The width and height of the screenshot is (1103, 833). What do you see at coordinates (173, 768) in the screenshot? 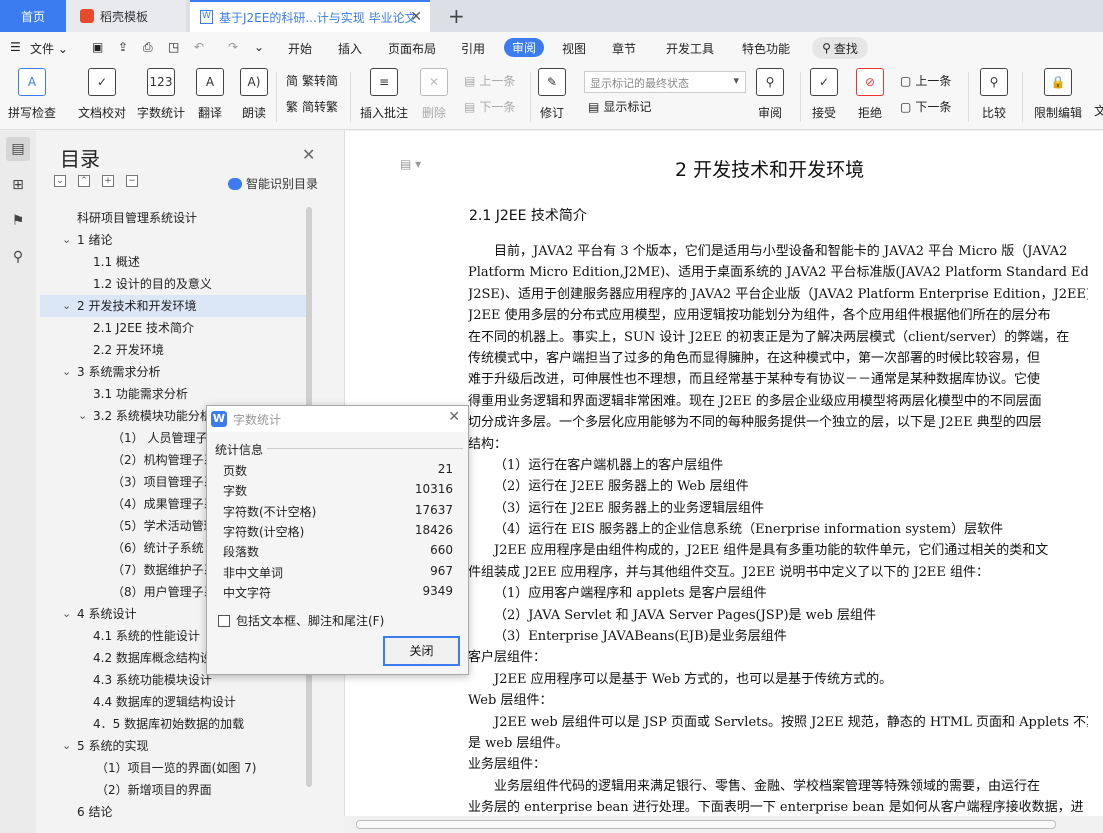
I see `toc-item: （1）项目一览的界面(如图 7)` at bounding box center [173, 768].